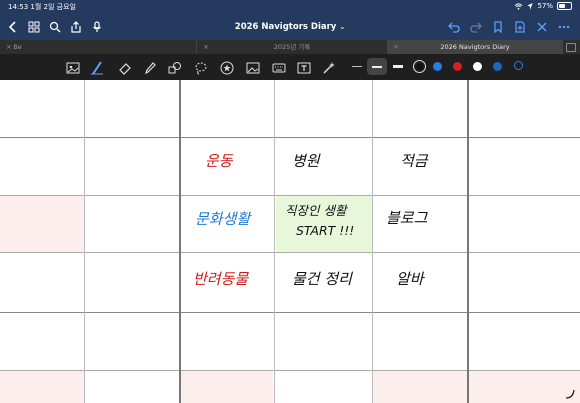 The width and height of the screenshot is (580, 403). Describe the element at coordinates (125, 67) in the screenshot. I see `eraser-icon` at that location.